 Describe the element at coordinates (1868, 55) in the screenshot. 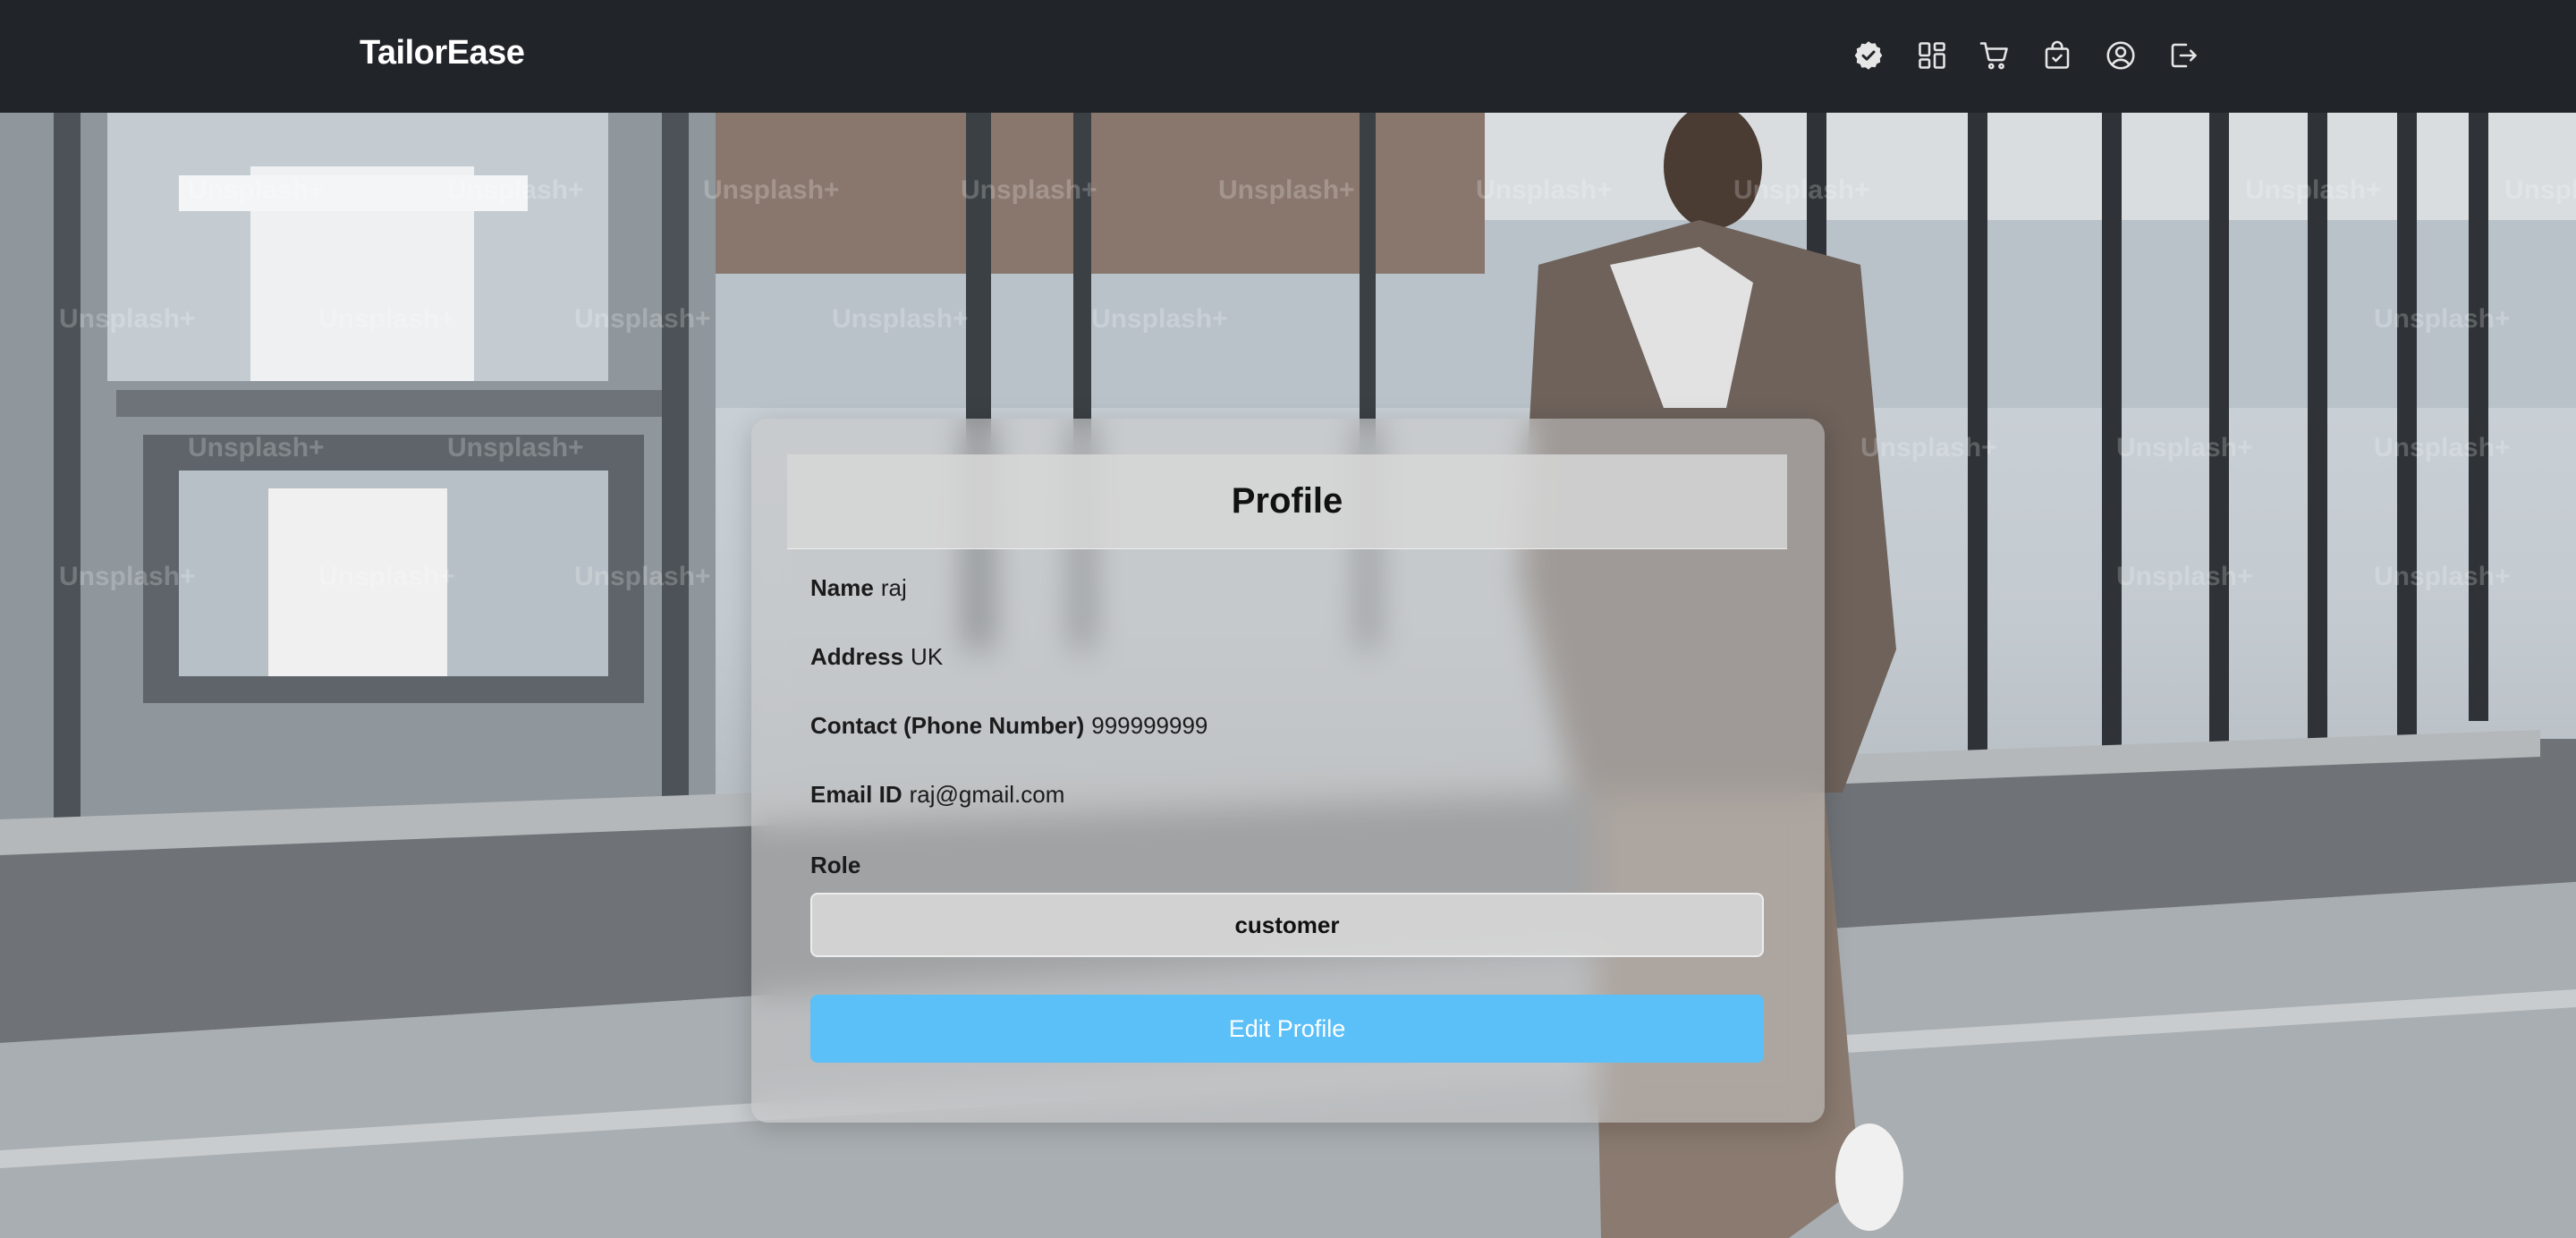

I see `verified-badge-icon` at that location.